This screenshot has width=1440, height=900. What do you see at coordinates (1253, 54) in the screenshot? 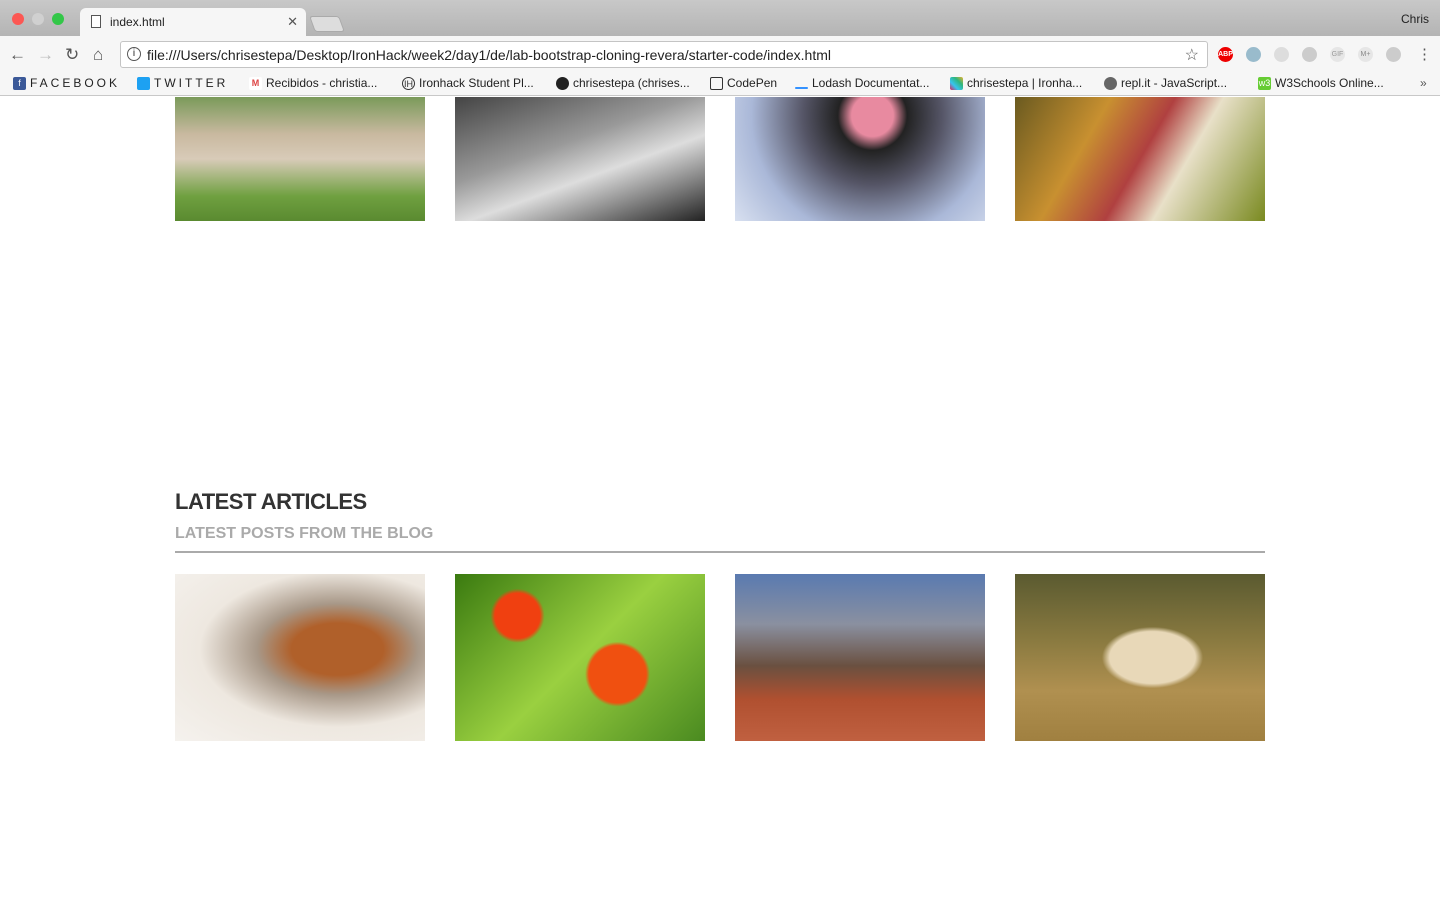
I see `download-icon` at bounding box center [1253, 54].